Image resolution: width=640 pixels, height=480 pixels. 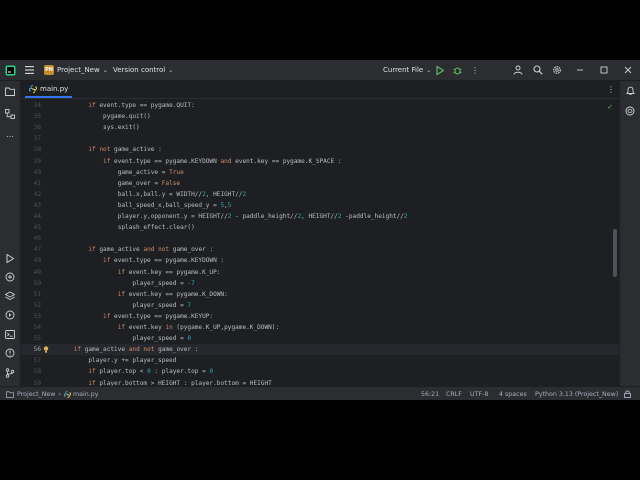 I want to click on code-line: 37, so click(x=320, y=138).